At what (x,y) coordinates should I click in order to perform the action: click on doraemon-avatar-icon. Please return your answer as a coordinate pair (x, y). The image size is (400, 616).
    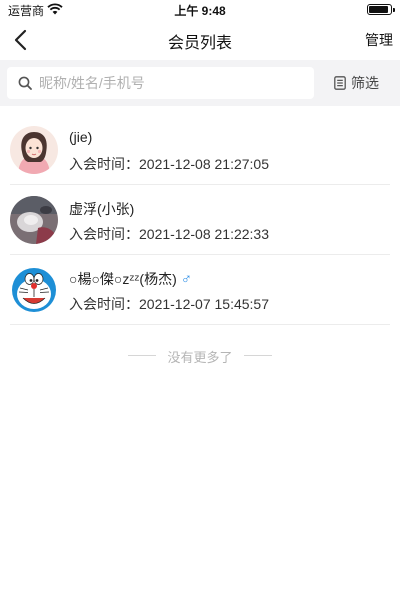
    Looking at the image, I should click on (34, 290).